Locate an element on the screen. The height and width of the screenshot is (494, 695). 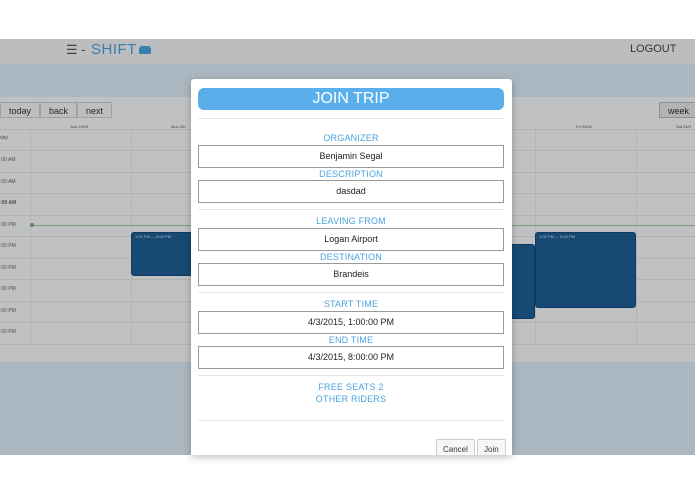
end-time-label: END TIME is located at coordinates (351, 340).